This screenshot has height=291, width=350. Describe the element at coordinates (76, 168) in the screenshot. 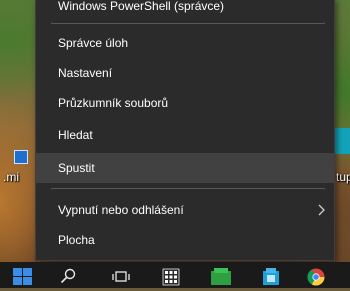

I see `menu-item-label: Spustit` at that location.